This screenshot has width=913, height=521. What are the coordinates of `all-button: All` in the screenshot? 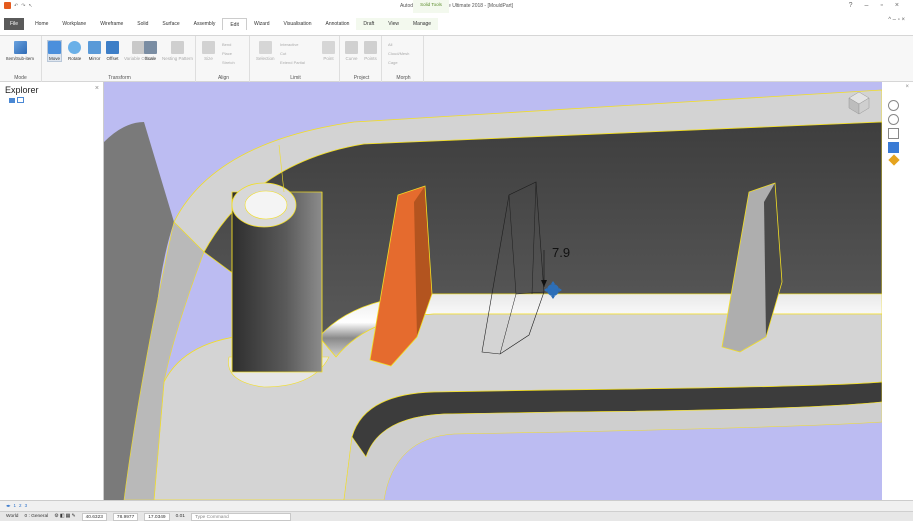 It's located at (390, 44).